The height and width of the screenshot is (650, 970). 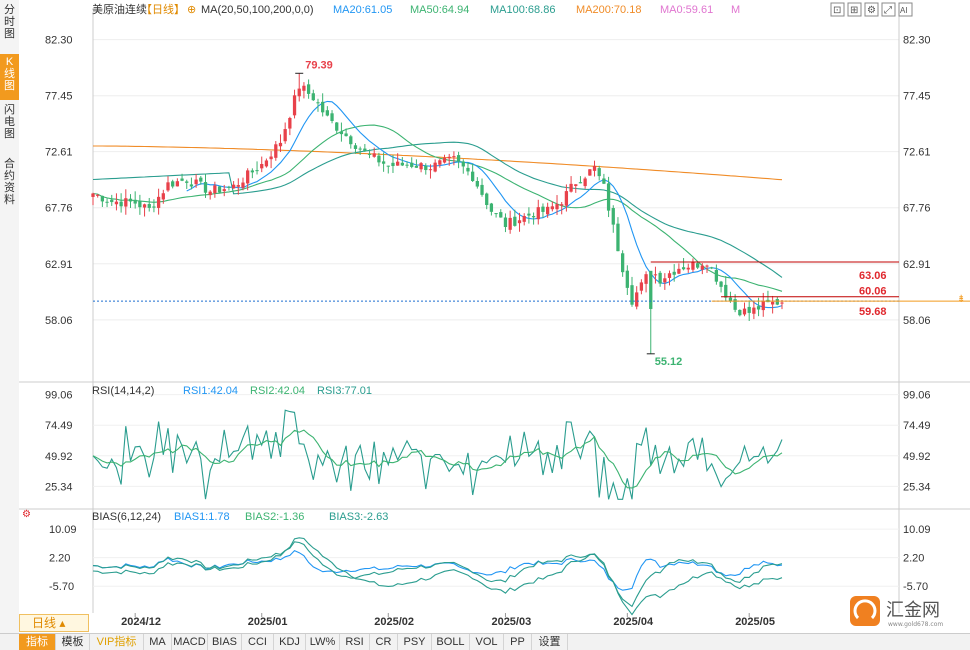 I want to click on indicator-tab: VOL, so click(x=487, y=642).